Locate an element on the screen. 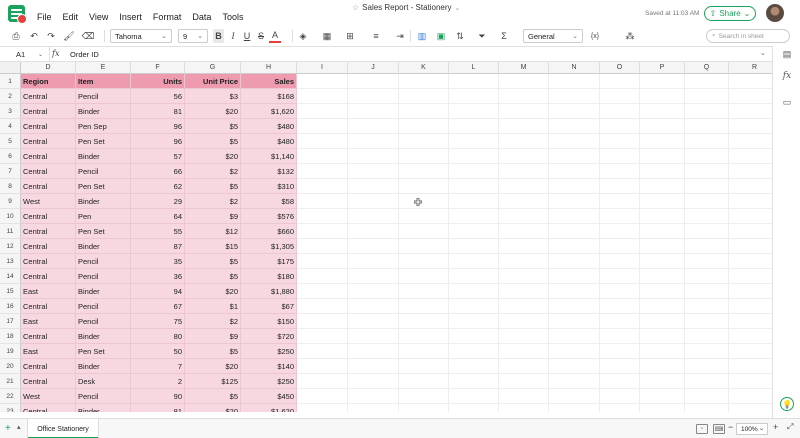 The image size is (800, 438). image-icon: ▣ is located at coordinates (441, 36).